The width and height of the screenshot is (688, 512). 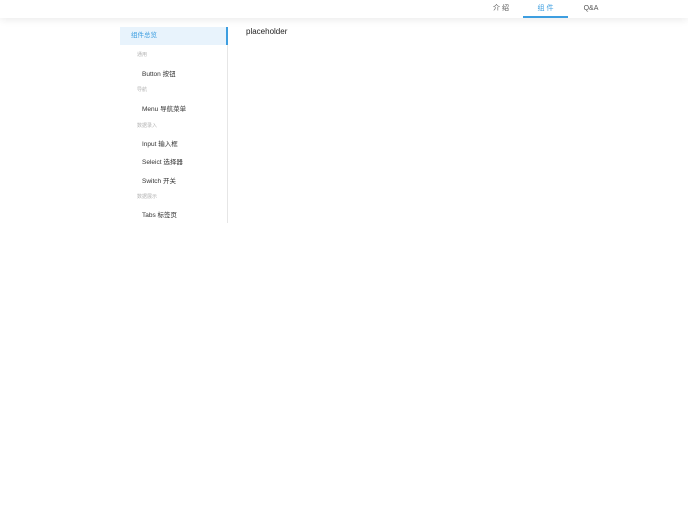 I want to click on sidebar-group-data-entry: 数据录入, so click(x=147, y=126).